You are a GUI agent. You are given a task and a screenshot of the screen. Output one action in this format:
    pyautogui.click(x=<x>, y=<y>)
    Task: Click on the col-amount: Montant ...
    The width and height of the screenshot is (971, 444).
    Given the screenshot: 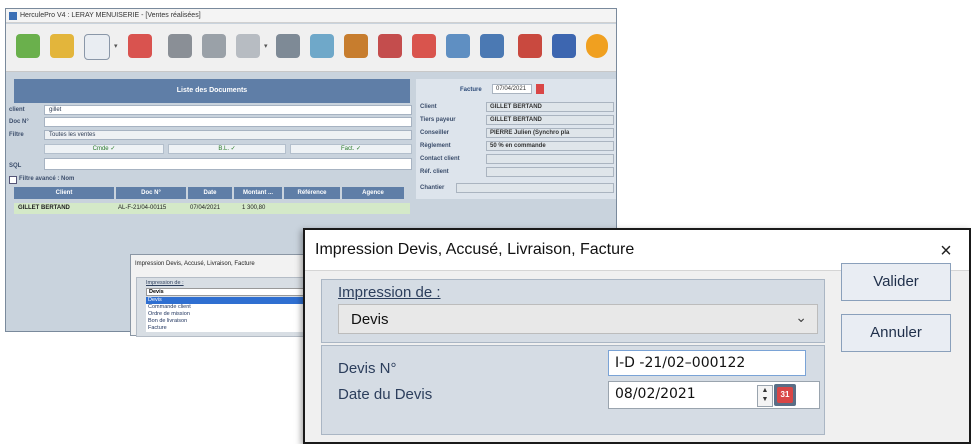 What is the action you would take?
    pyautogui.click(x=258, y=193)
    